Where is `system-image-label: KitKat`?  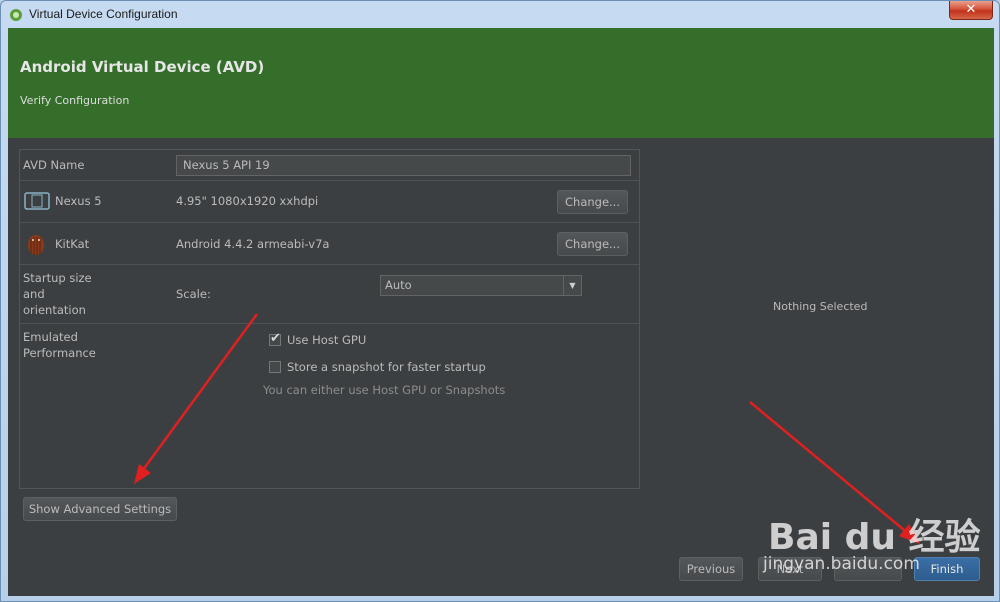 system-image-label: KitKat is located at coordinates (72, 244).